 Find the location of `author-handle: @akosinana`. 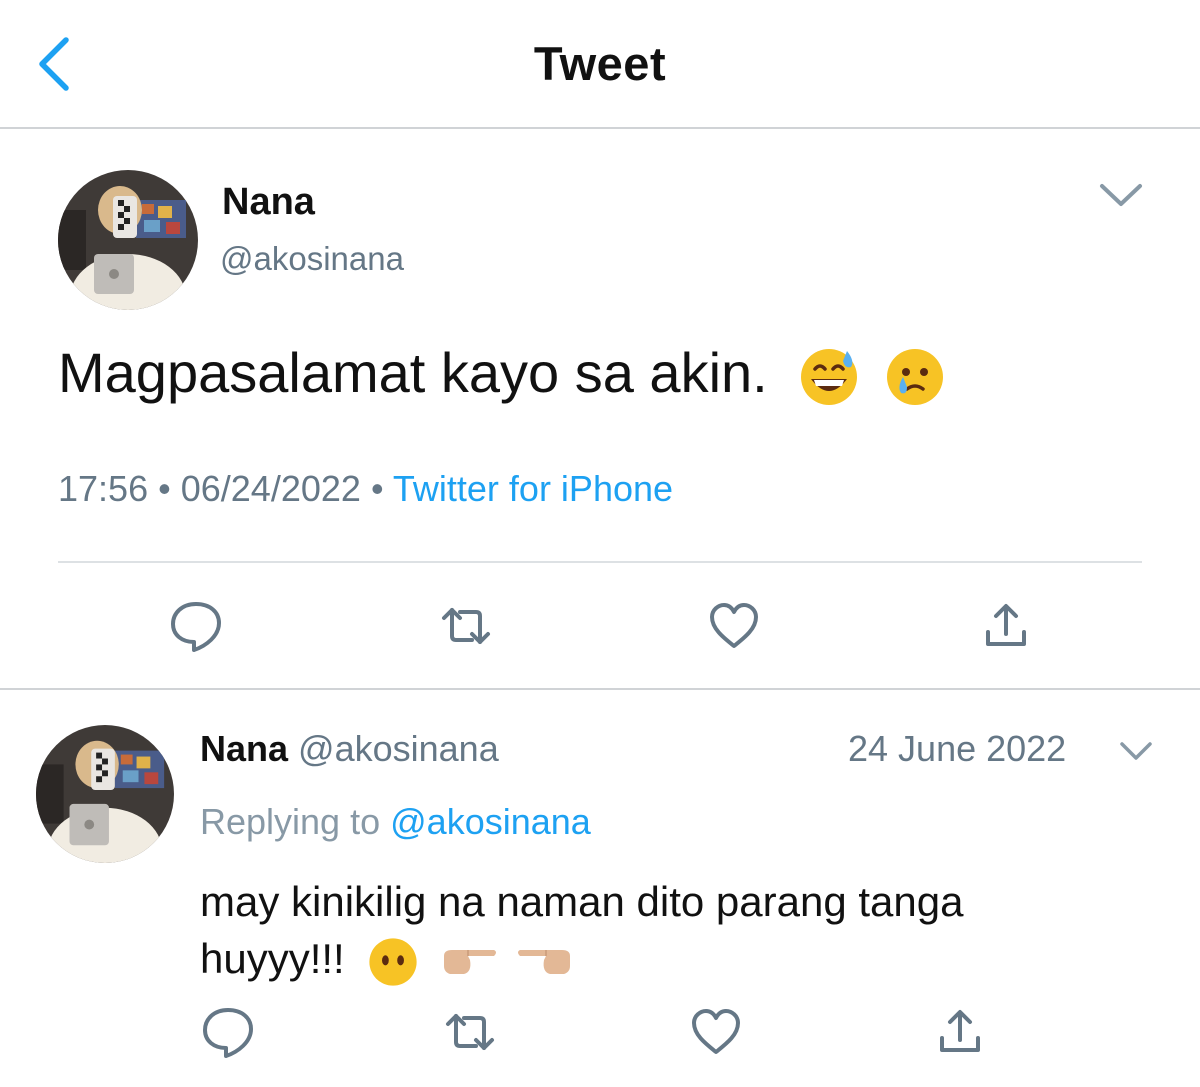

author-handle: @akosinana is located at coordinates (312, 259).